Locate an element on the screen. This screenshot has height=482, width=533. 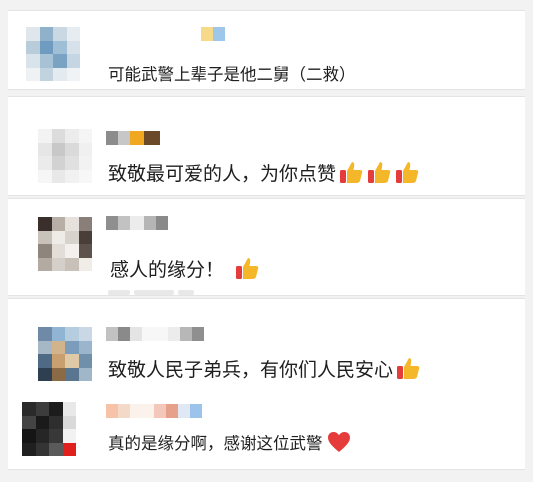
comment-body: 感人的缘分！ is located at coordinates (167, 269).